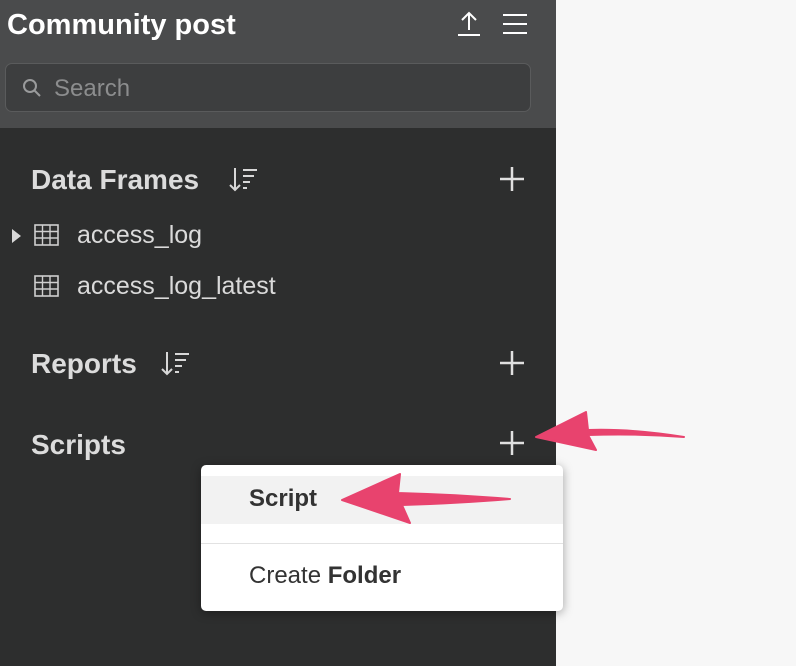 This screenshot has width=796, height=666. I want to click on sidebar-header: Community post, so click(278, 64).